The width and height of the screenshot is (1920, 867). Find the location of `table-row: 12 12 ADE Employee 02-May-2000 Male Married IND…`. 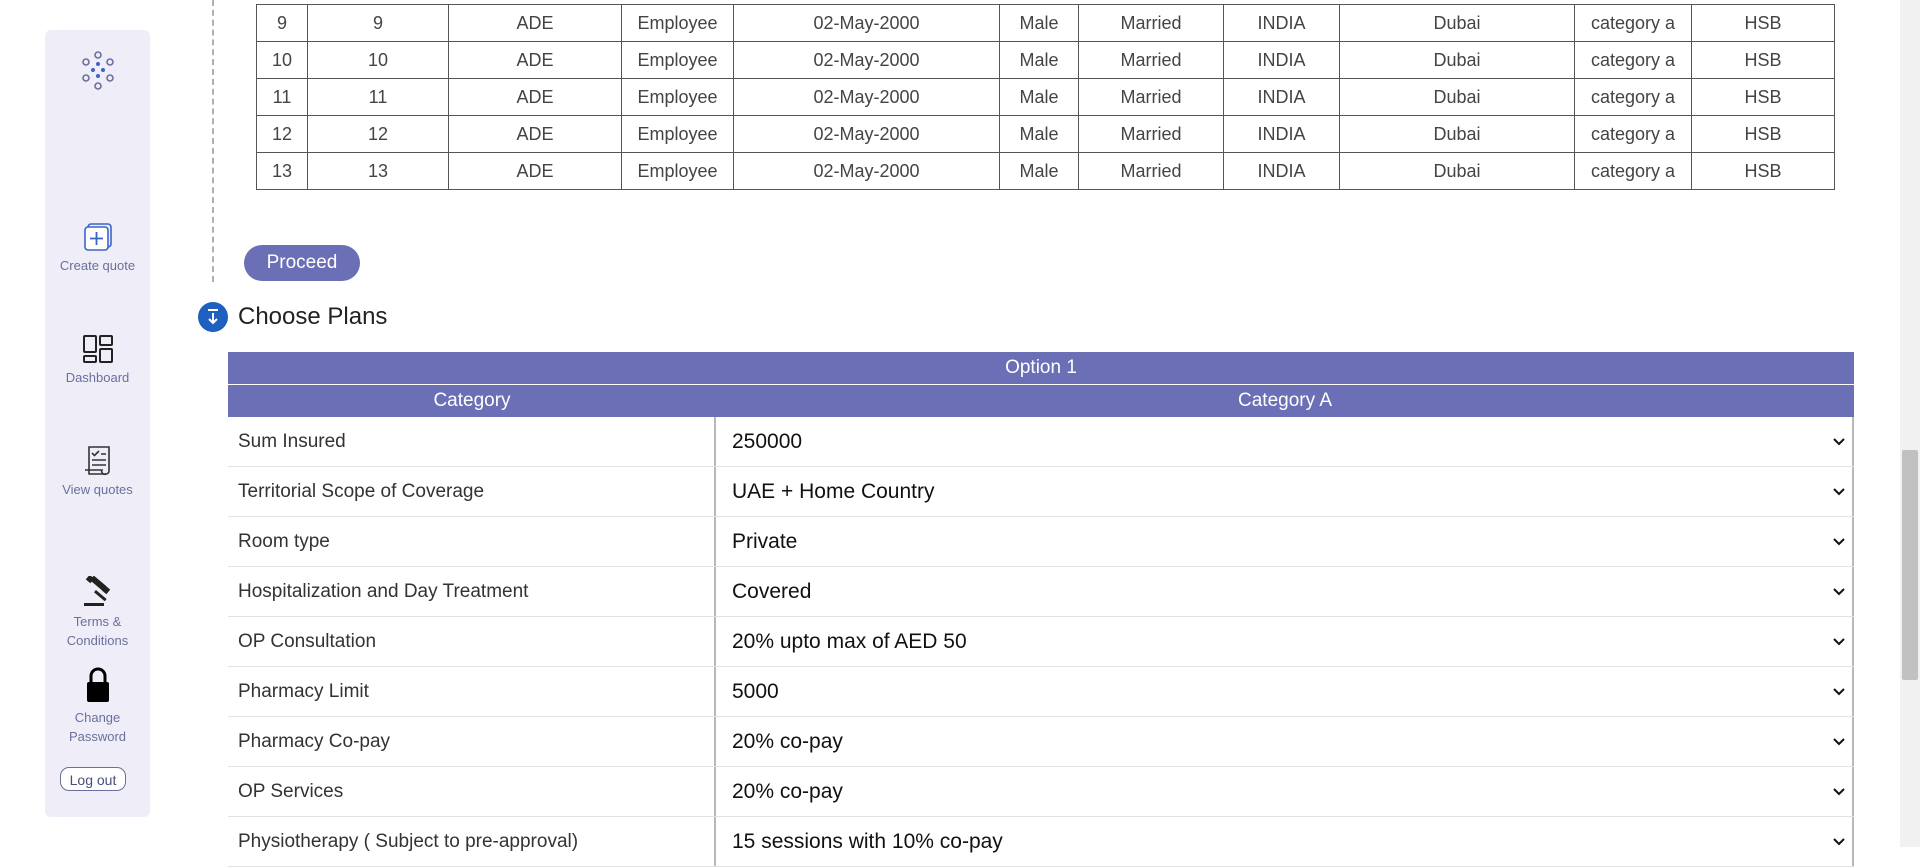

table-row: 12 12 ADE Employee 02-May-2000 Male Married IND… is located at coordinates (1045, 134).